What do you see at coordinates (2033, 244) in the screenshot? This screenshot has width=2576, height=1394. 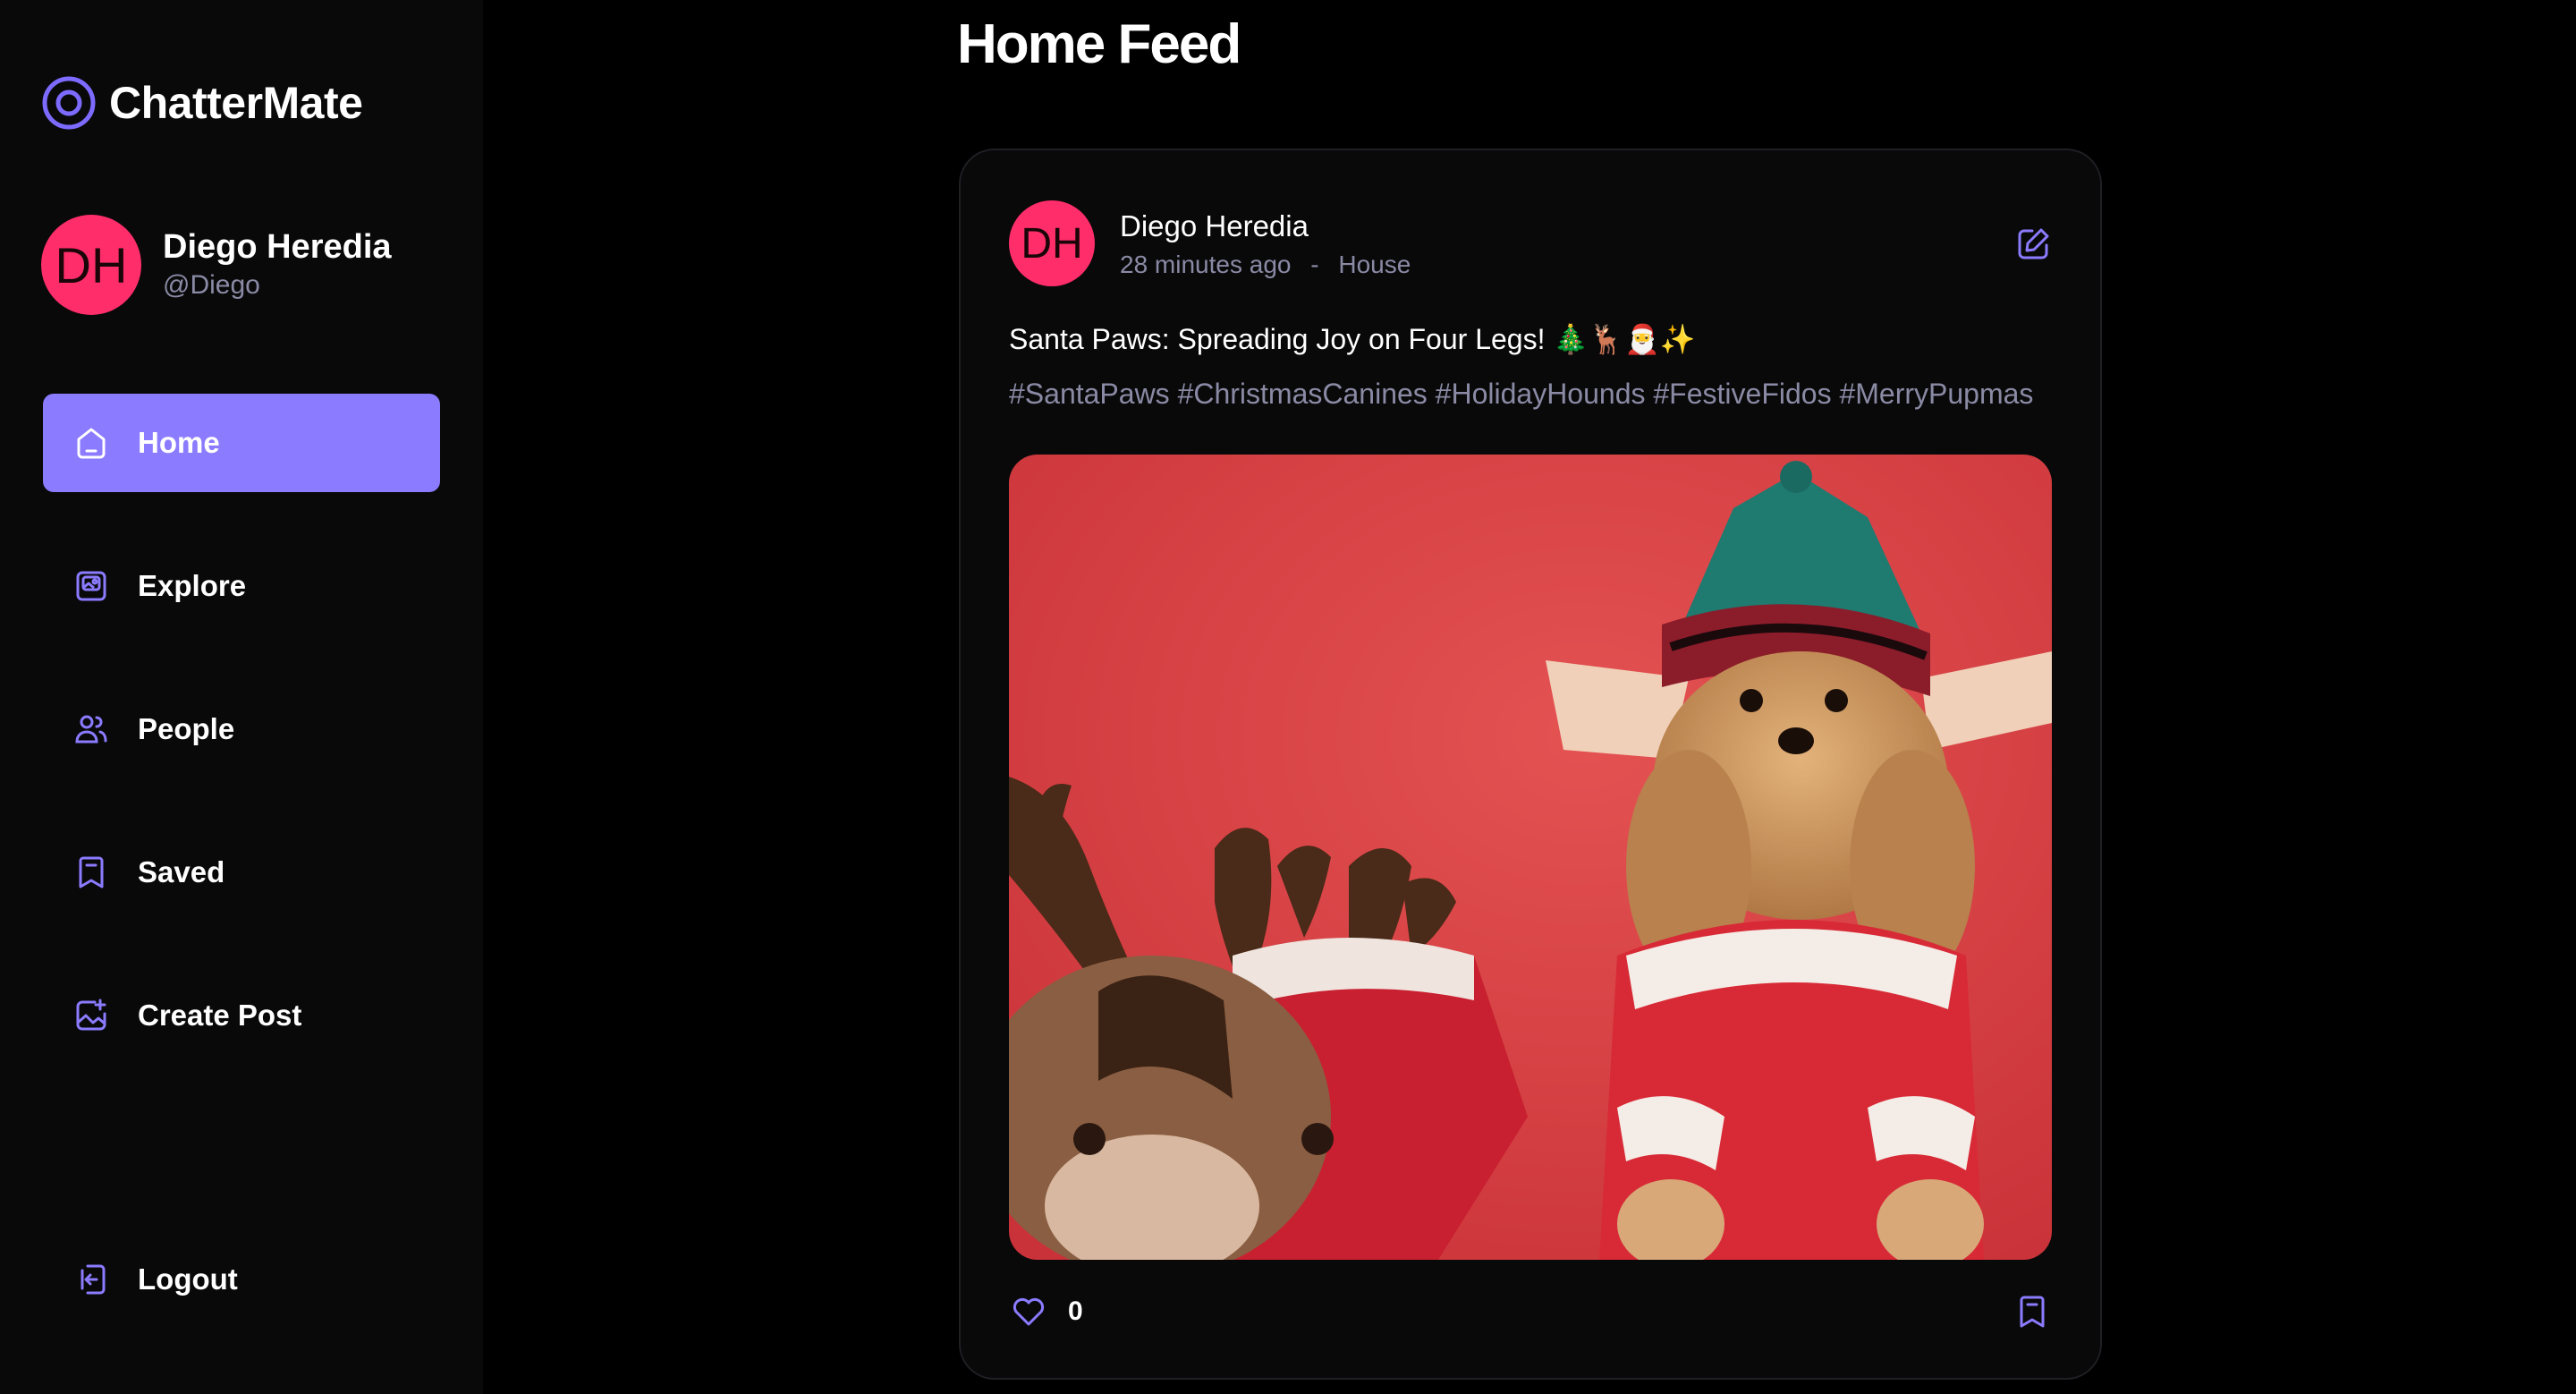 I see `edit-icon` at bounding box center [2033, 244].